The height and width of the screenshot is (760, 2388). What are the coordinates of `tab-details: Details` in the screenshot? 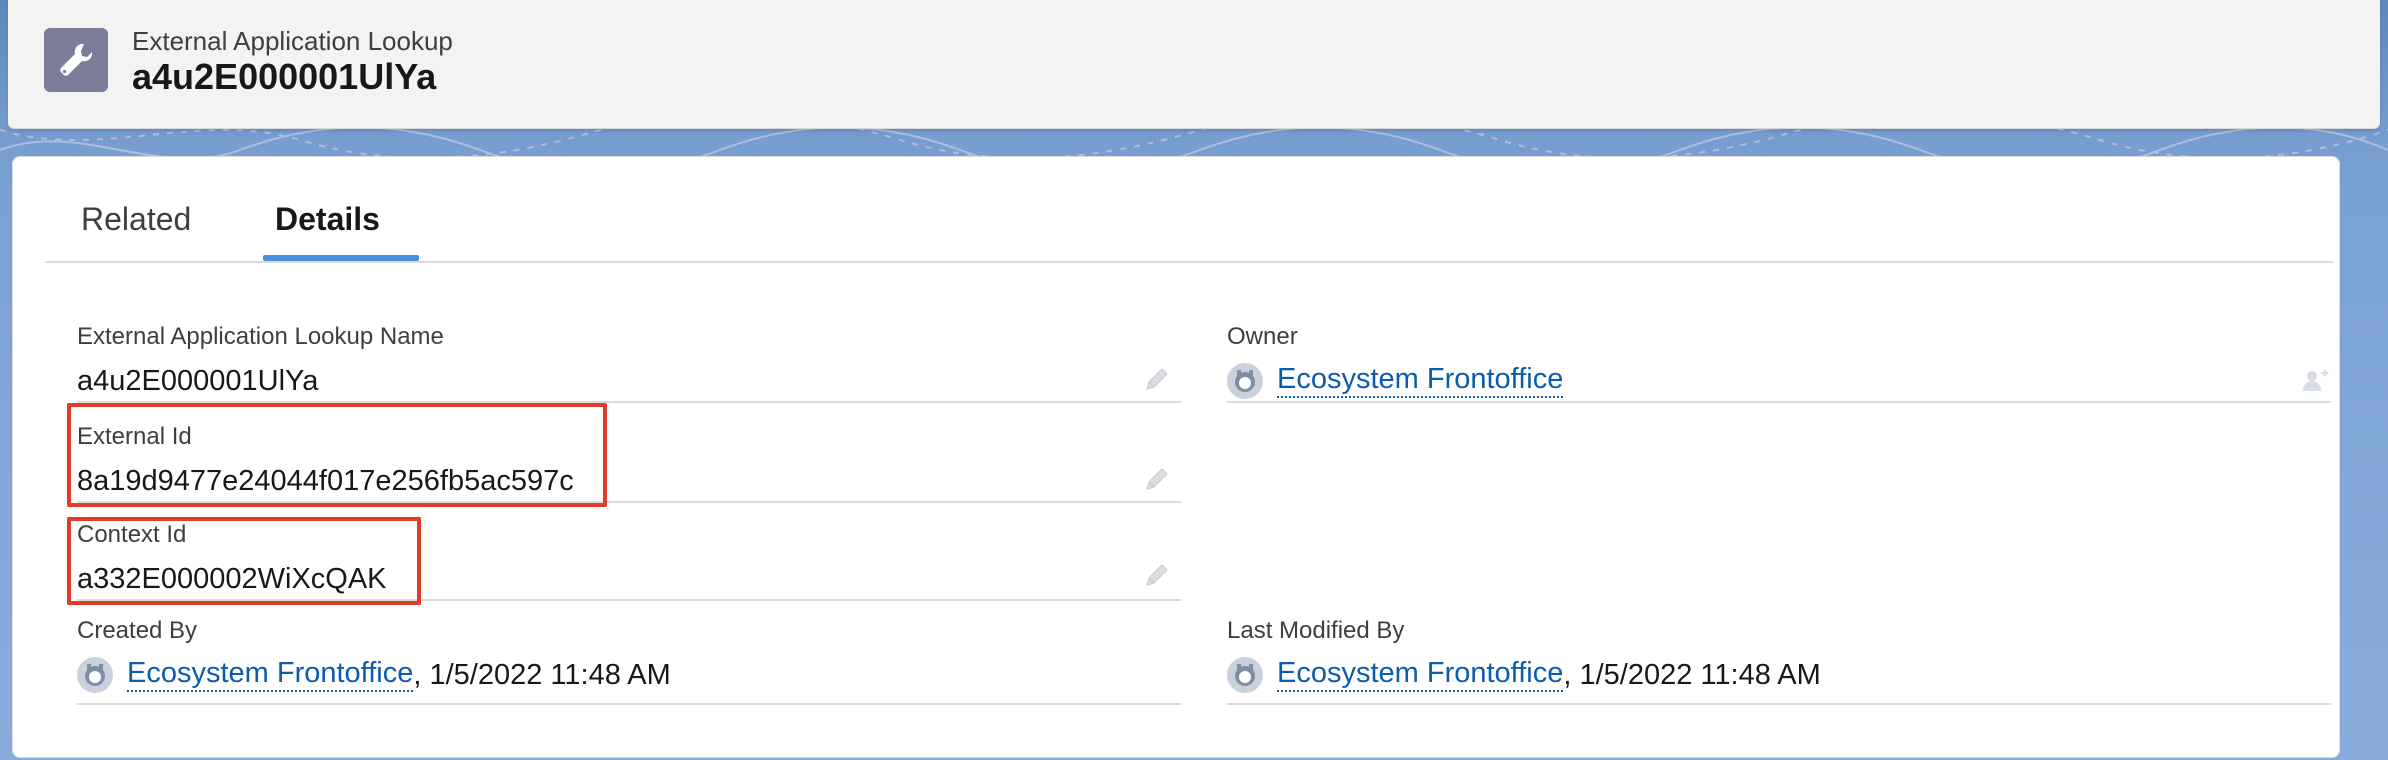 It's located at (327, 219).